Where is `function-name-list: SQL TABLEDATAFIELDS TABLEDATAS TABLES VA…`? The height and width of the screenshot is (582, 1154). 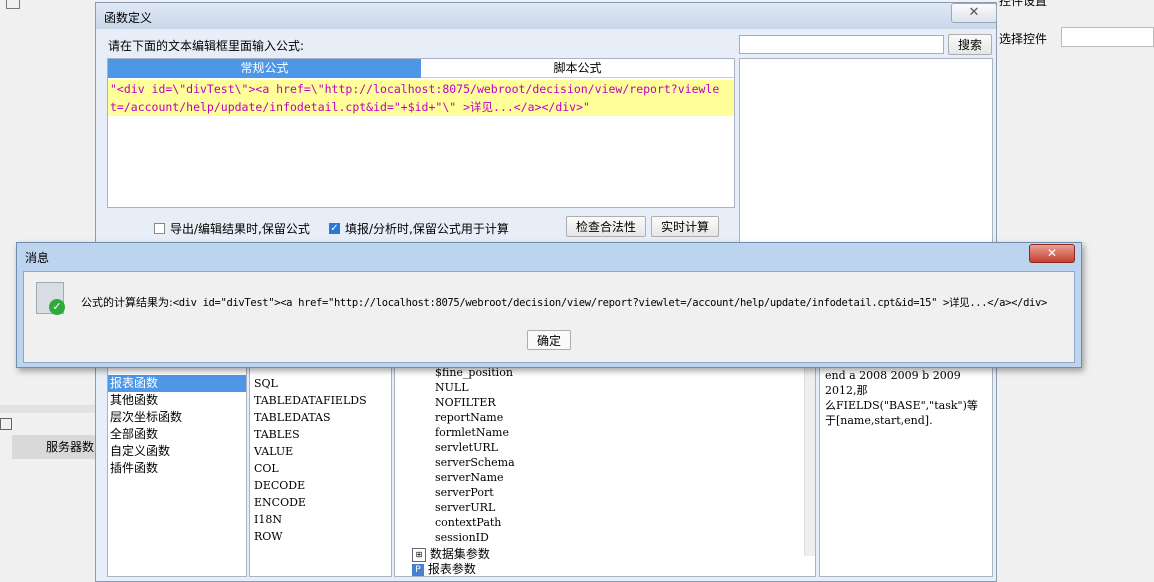
function-name-list: SQL TABLEDATAFIELDS TABLEDATAS TABLES VA… is located at coordinates (320, 471).